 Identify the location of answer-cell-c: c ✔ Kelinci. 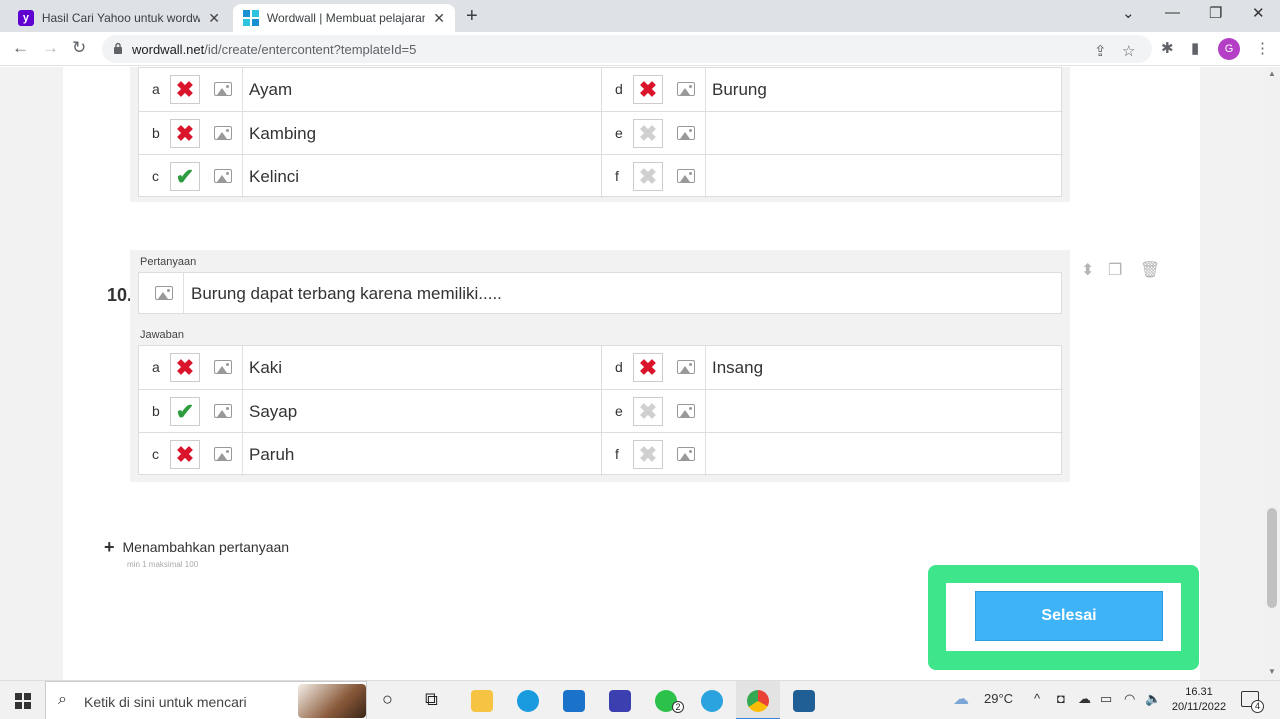
(370, 176).